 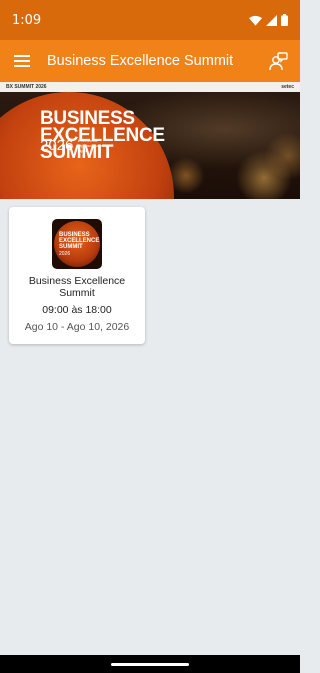 What do you see at coordinates (77, 310) in the screenshot?
I see `event-time: 09:00 às 18:00` at bounding box center [77, 310].